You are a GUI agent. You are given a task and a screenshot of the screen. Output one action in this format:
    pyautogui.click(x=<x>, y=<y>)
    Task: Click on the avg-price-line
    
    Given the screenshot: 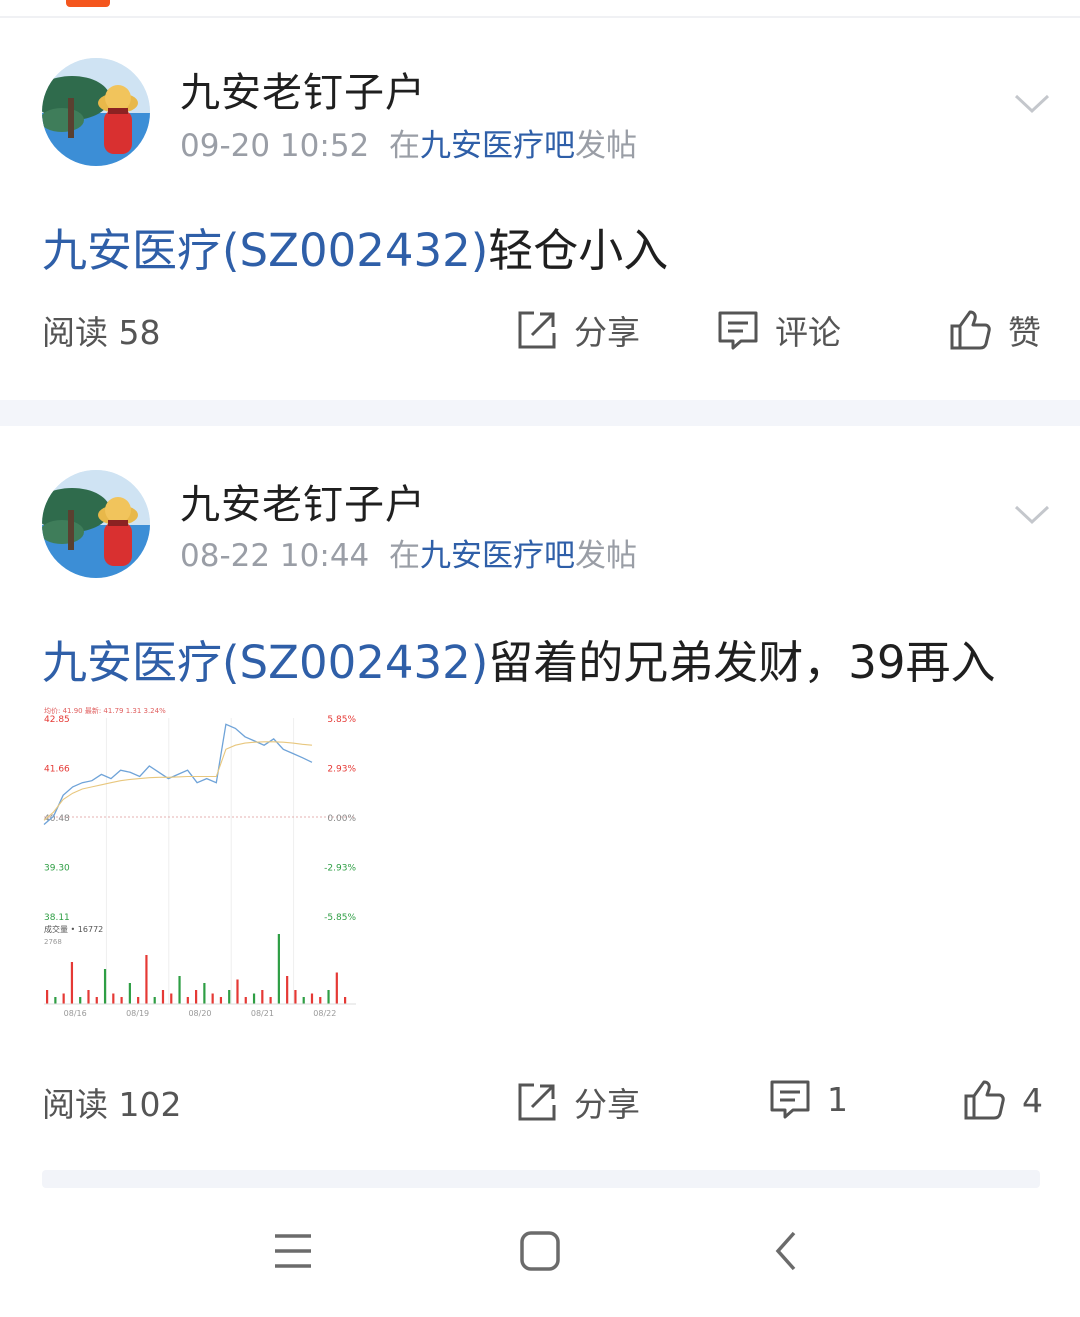 What is the action you would take?
    pyautogui.click(x=178, y=781)
    